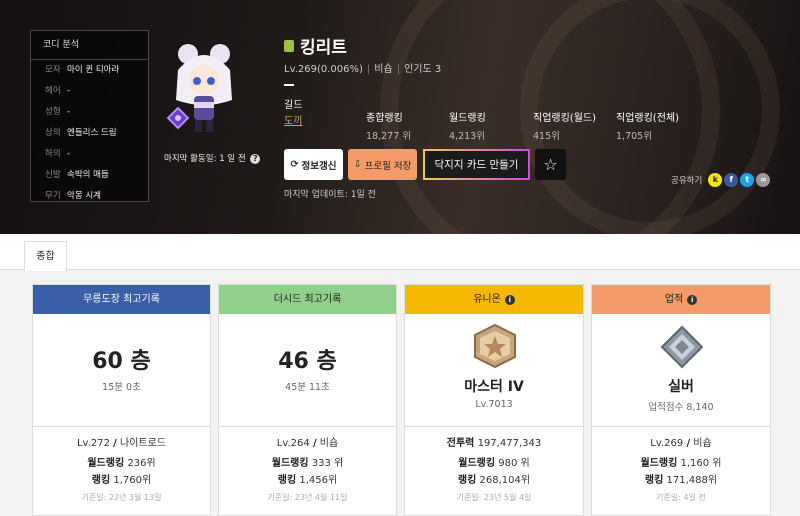  I want to click on achievement-grade: 실버, so click(681, 387).